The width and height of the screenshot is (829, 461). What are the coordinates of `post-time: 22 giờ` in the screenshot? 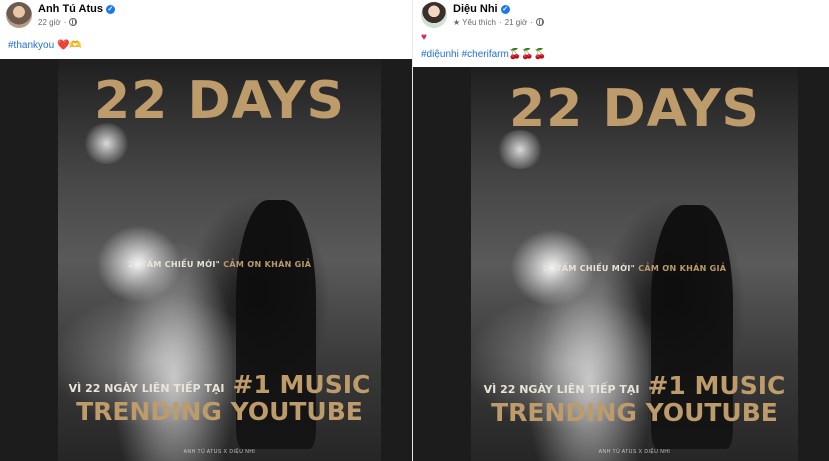 It's located at (49, 22).